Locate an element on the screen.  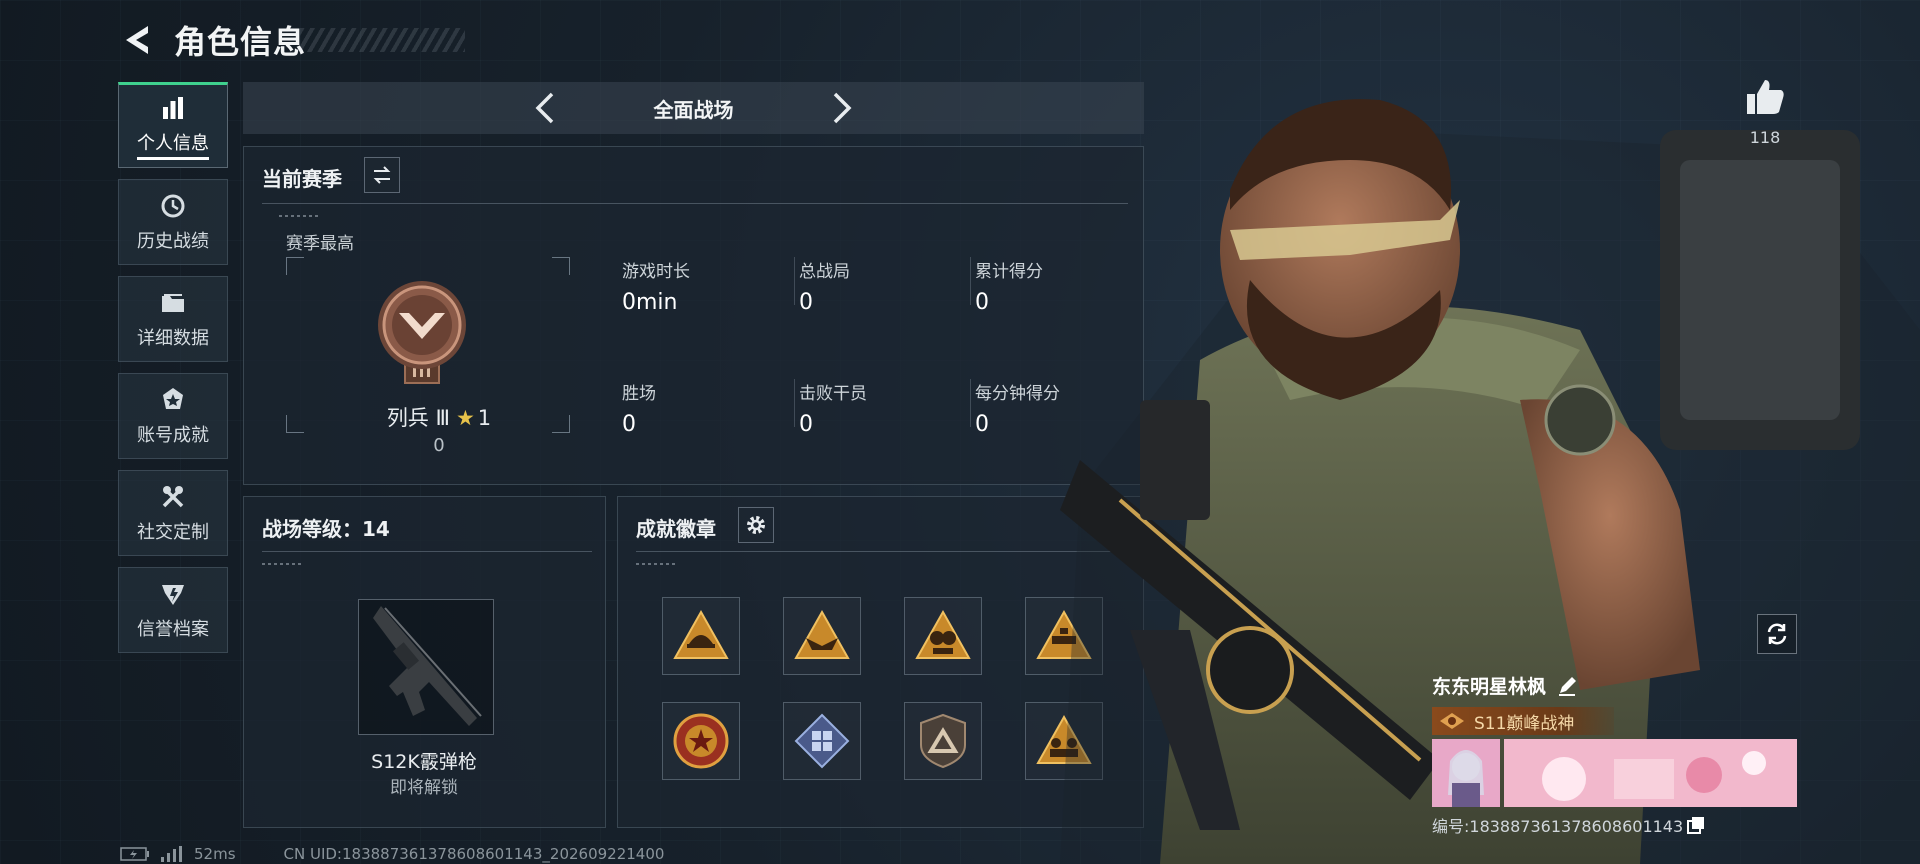
stat-play-time: 游戏时长 0min is located at coordinates (707, 286).